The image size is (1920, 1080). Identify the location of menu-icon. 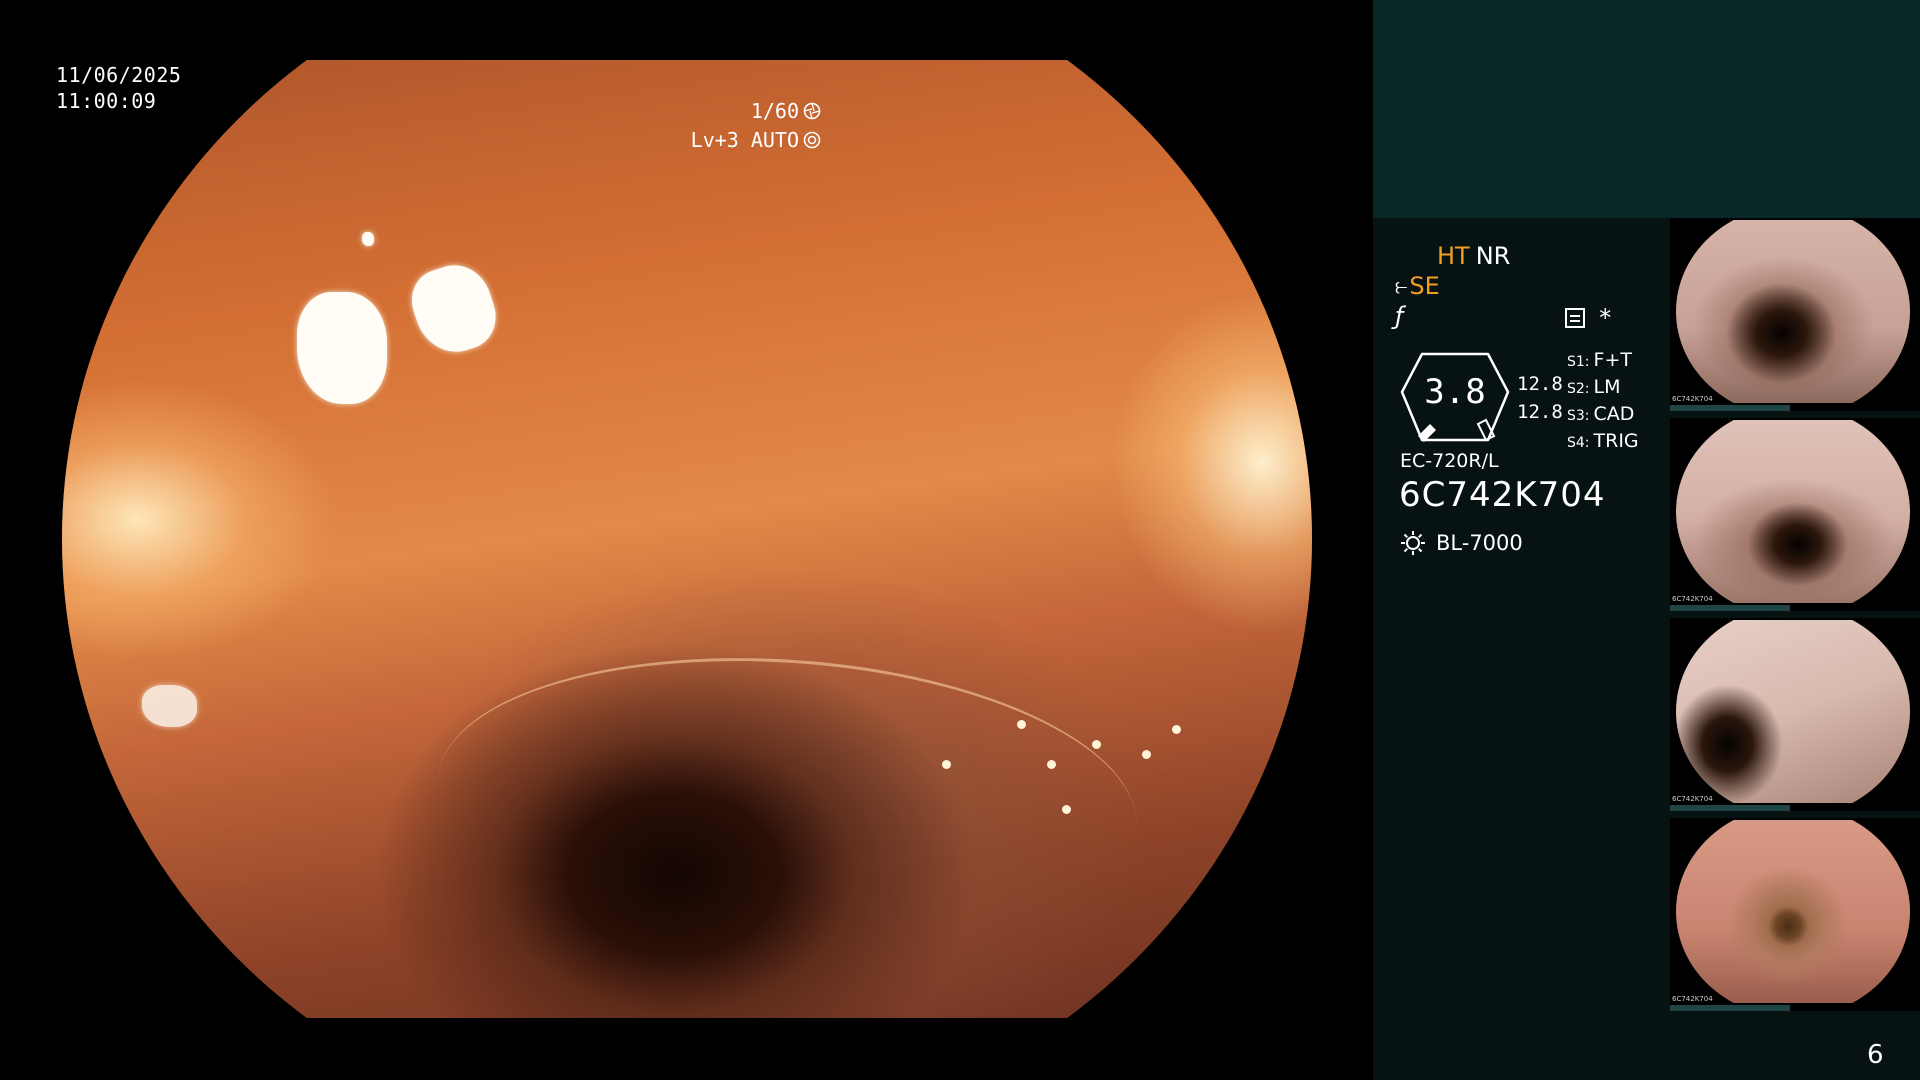
(1575, 318).